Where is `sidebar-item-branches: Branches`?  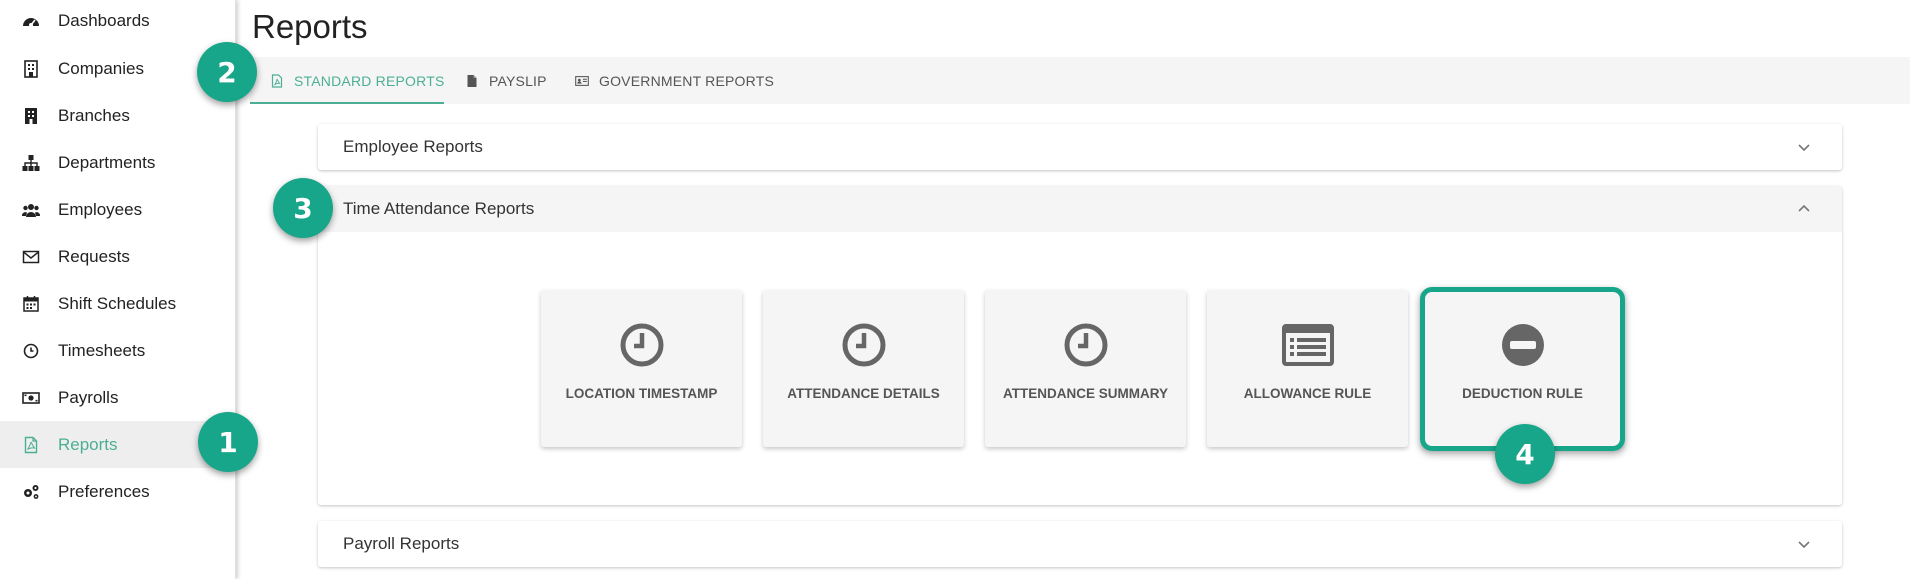
sidebar-item-branches: Branches is located at coordinates (118, 115).